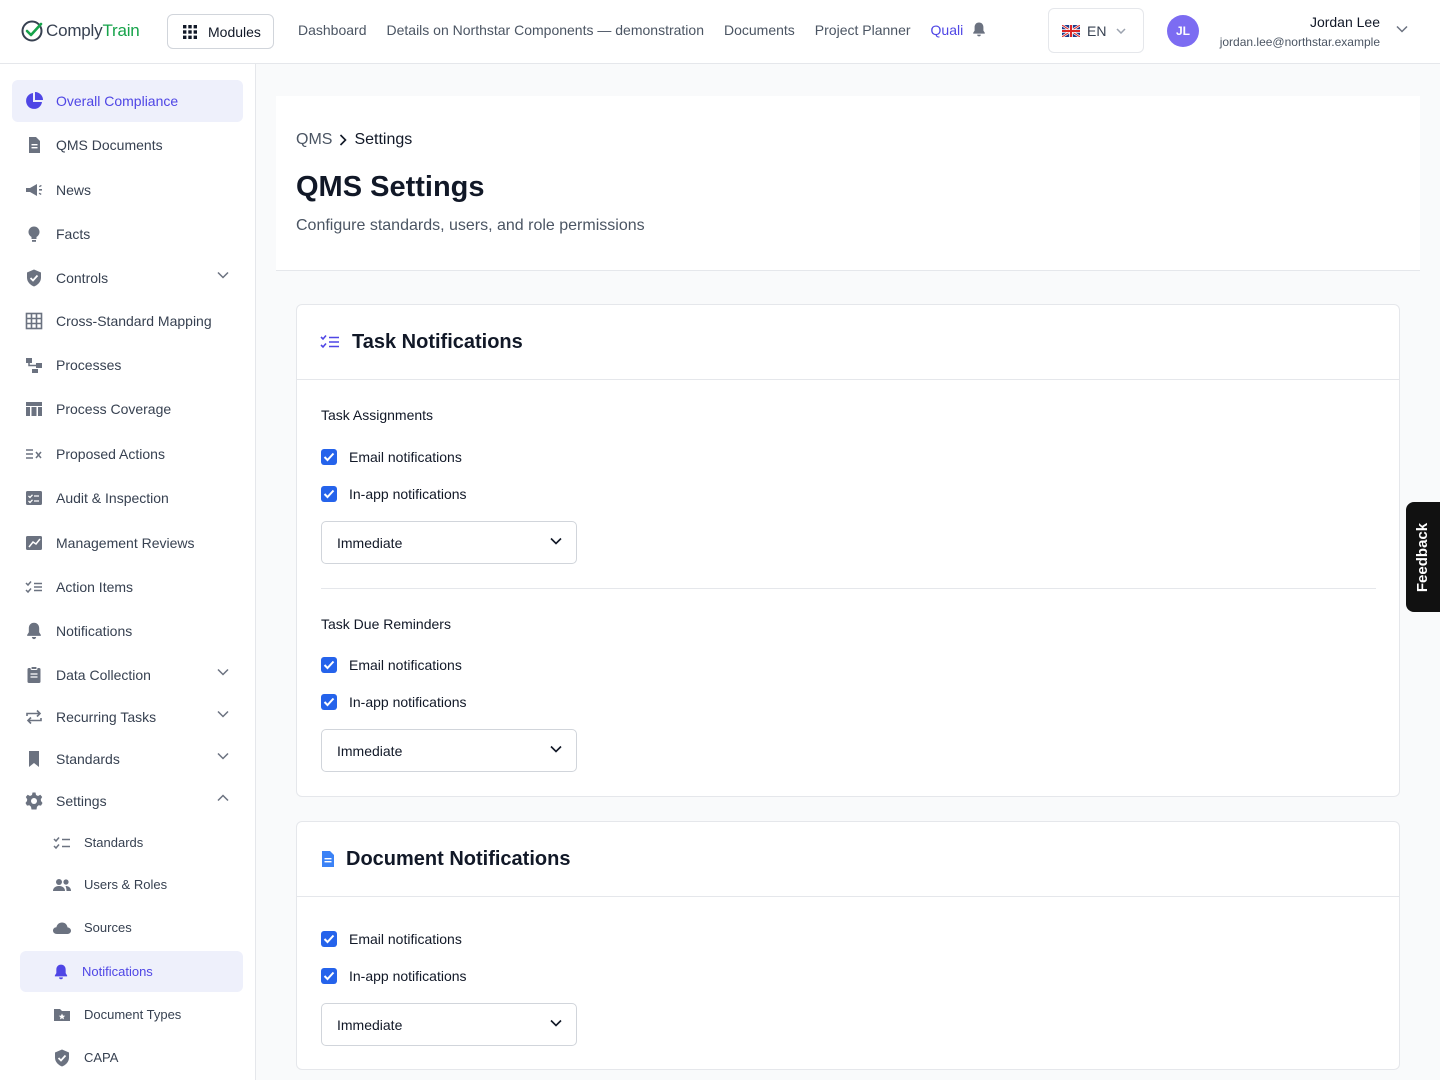 The width and height of the screenshot is (1440, 1080). I want to click on settings-sub-standards: Standards, so click(131, 842).